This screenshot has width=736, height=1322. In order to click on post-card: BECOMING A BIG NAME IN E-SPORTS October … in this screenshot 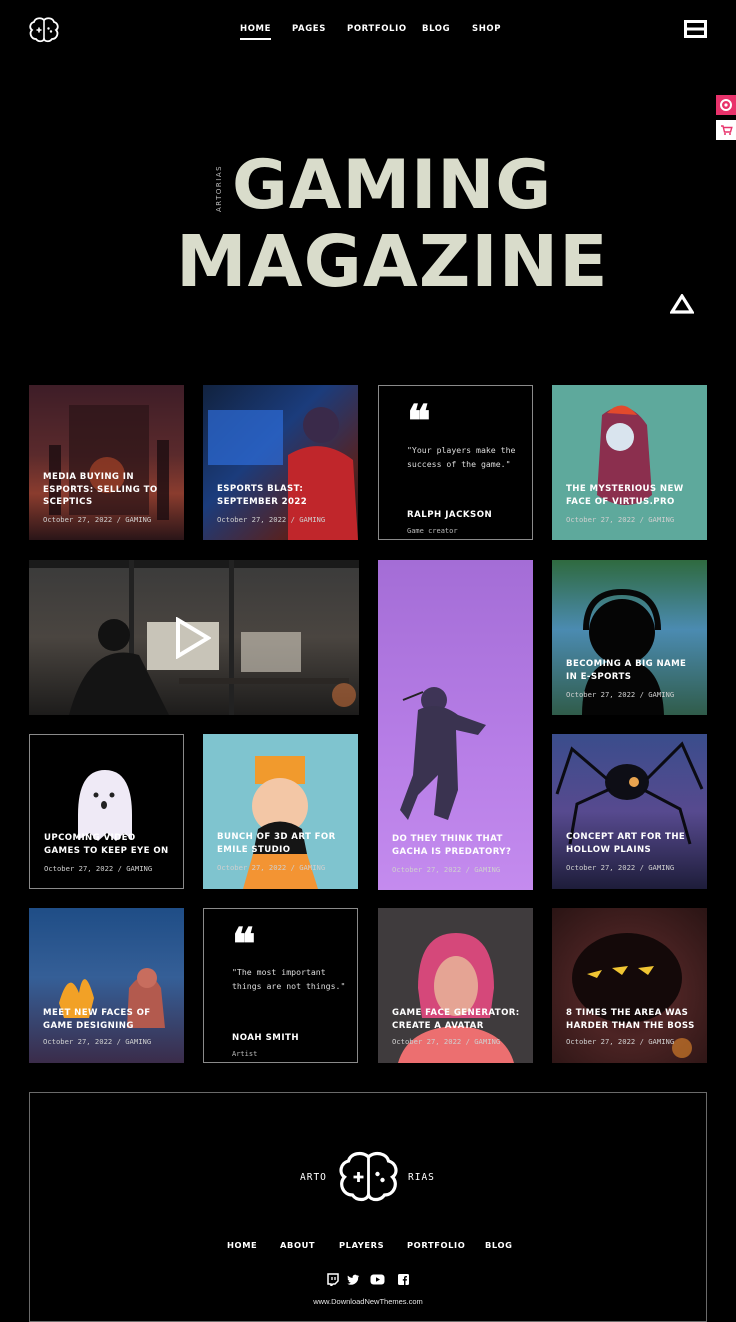, I will do `click(629, 637)`.